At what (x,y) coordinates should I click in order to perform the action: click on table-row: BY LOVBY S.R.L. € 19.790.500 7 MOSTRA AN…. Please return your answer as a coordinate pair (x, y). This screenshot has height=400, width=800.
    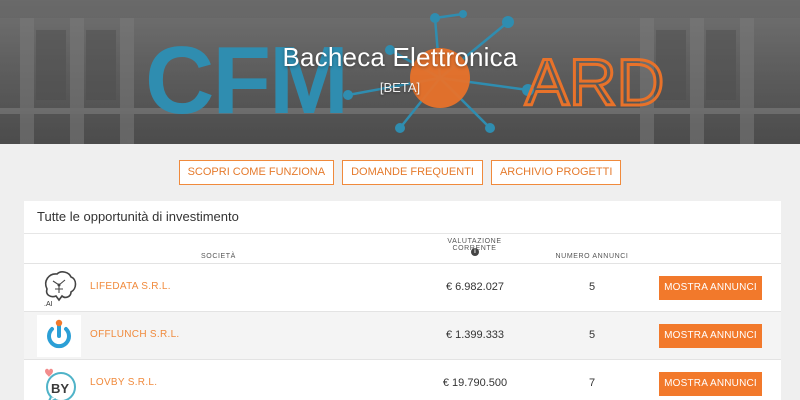
    Looking at the image, I should click on (402, 380).